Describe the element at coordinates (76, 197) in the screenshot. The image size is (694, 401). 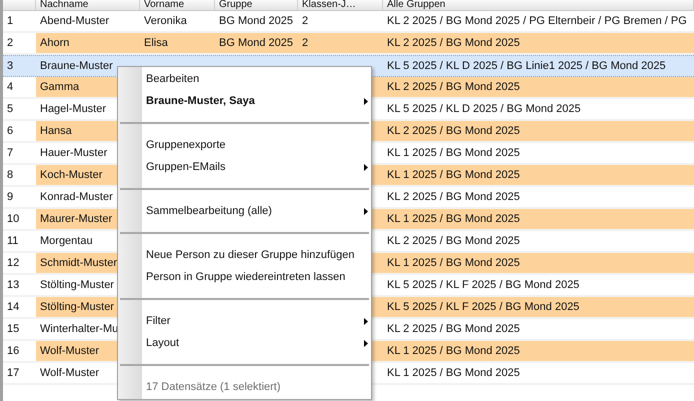
I see `table-cell-text: Konrad-Muster` at that location.